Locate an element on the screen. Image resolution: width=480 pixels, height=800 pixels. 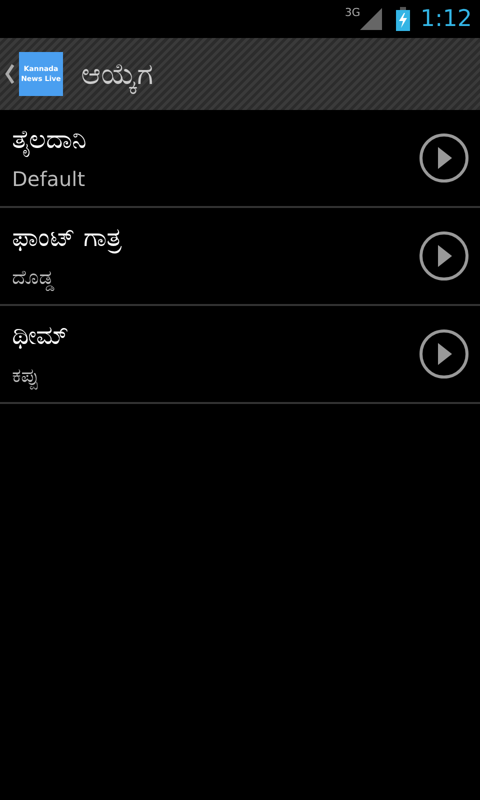
network-type: 3G is located at coordinates (352, 12).